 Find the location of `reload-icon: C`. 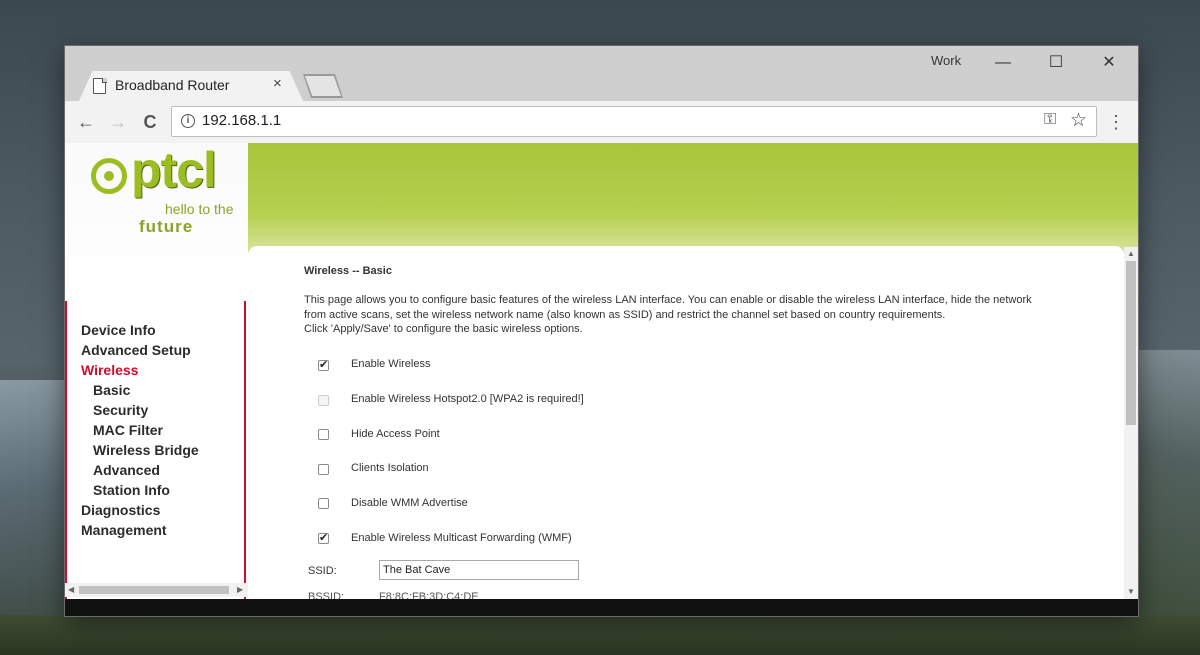

reload-icon: C is located at coordinates (150, 122).